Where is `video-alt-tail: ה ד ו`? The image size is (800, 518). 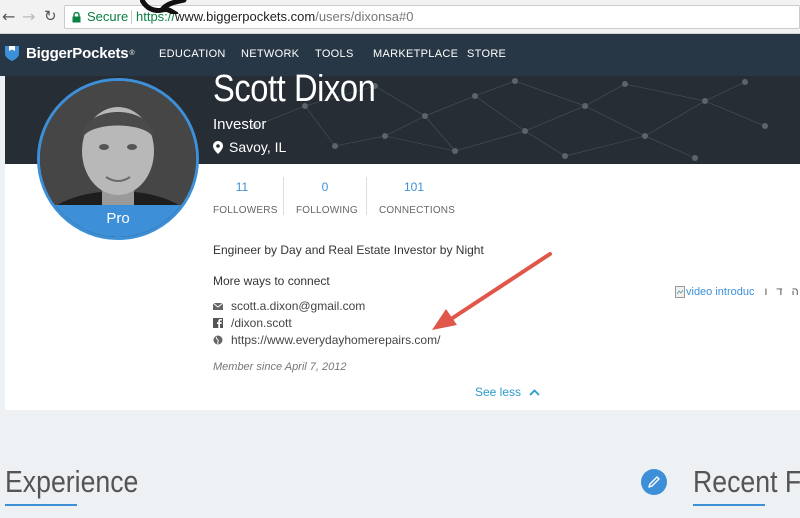 video-alt-tail: ה ד ו is located at coordinates (782, 292).